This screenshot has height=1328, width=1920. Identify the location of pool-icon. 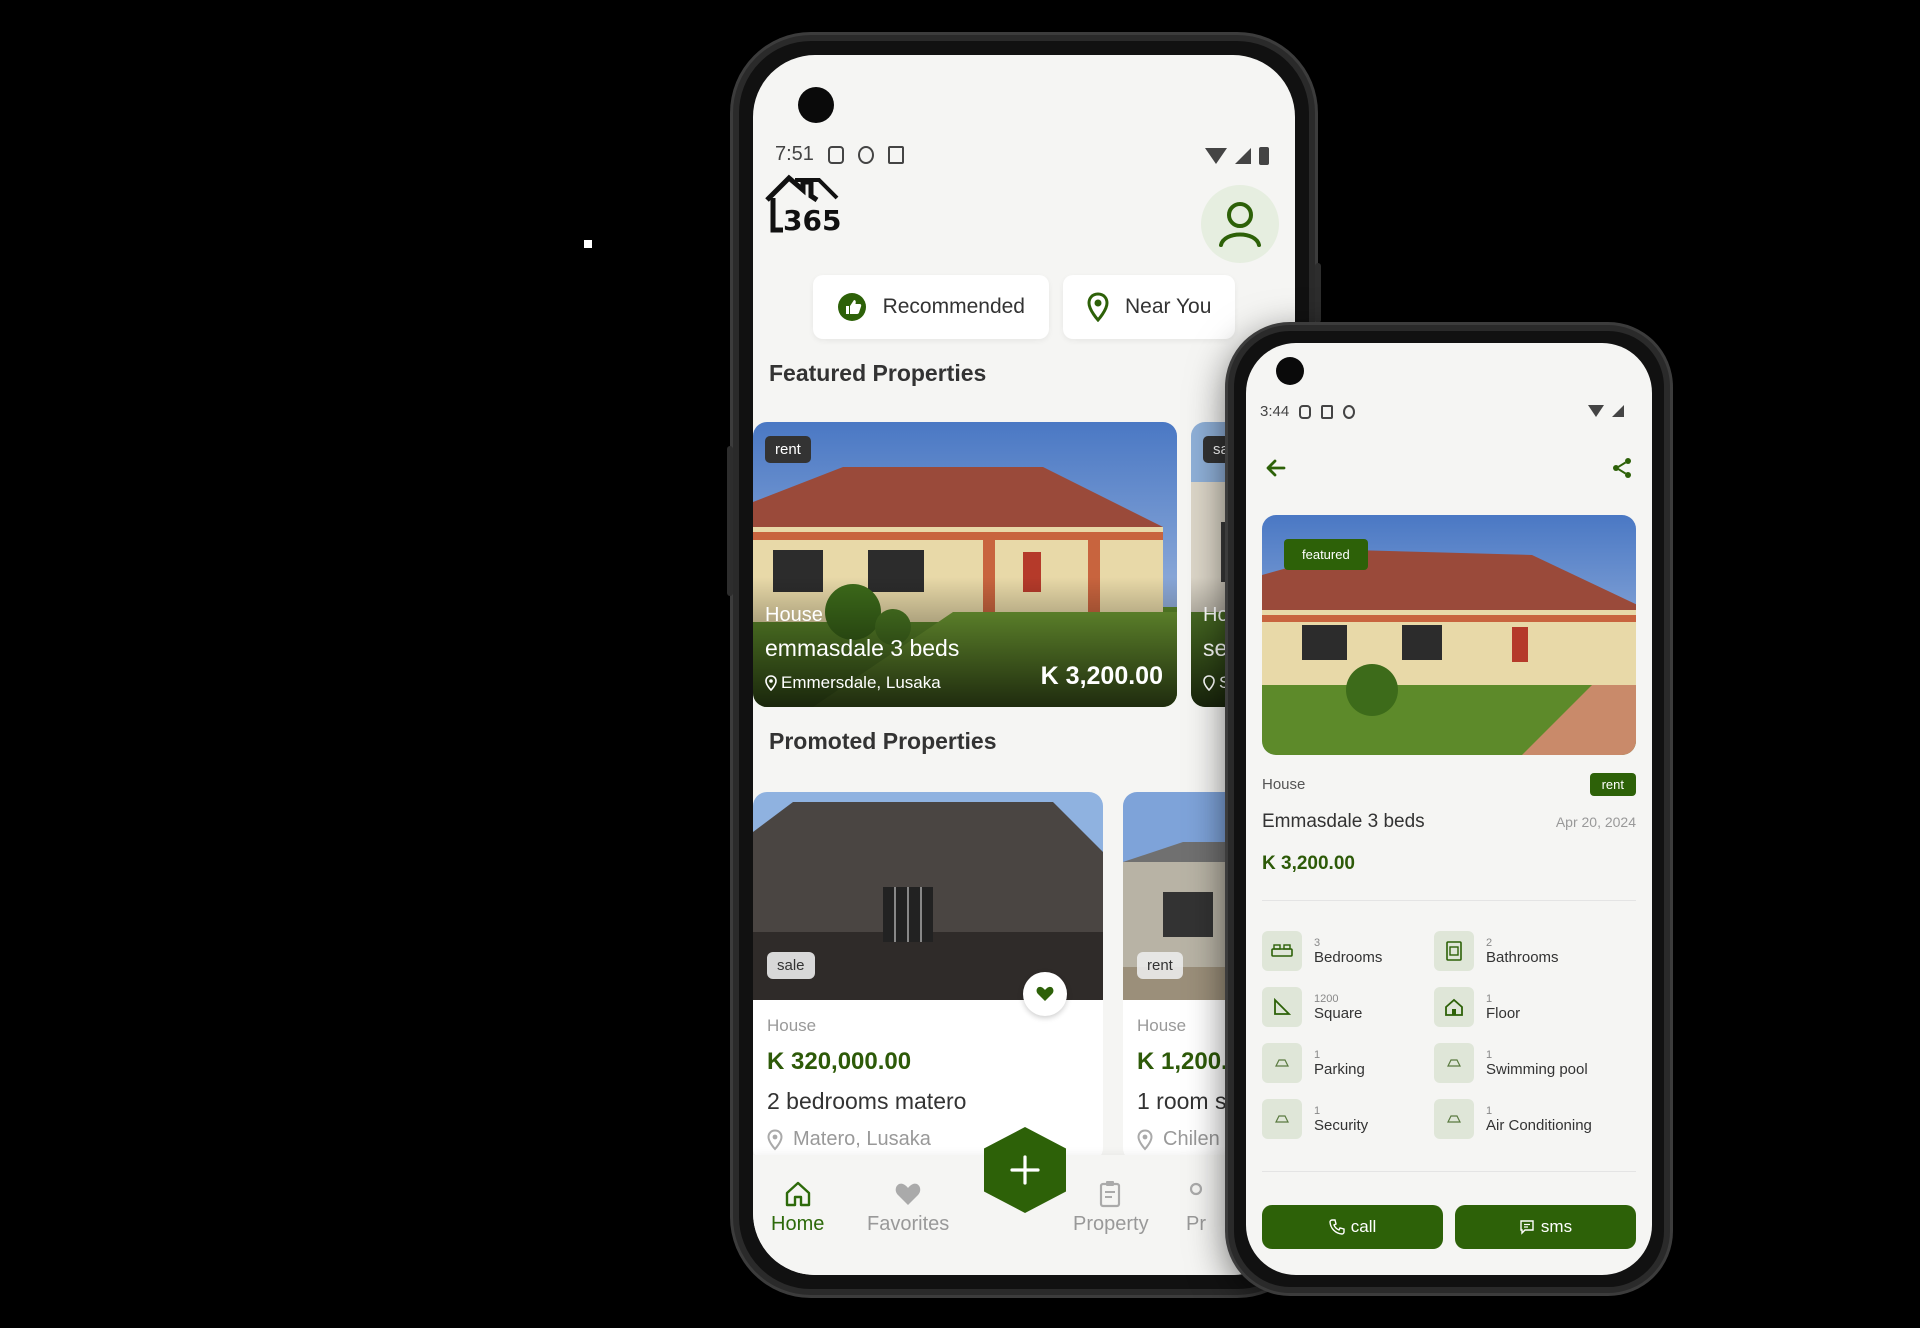
(1454, 1063).